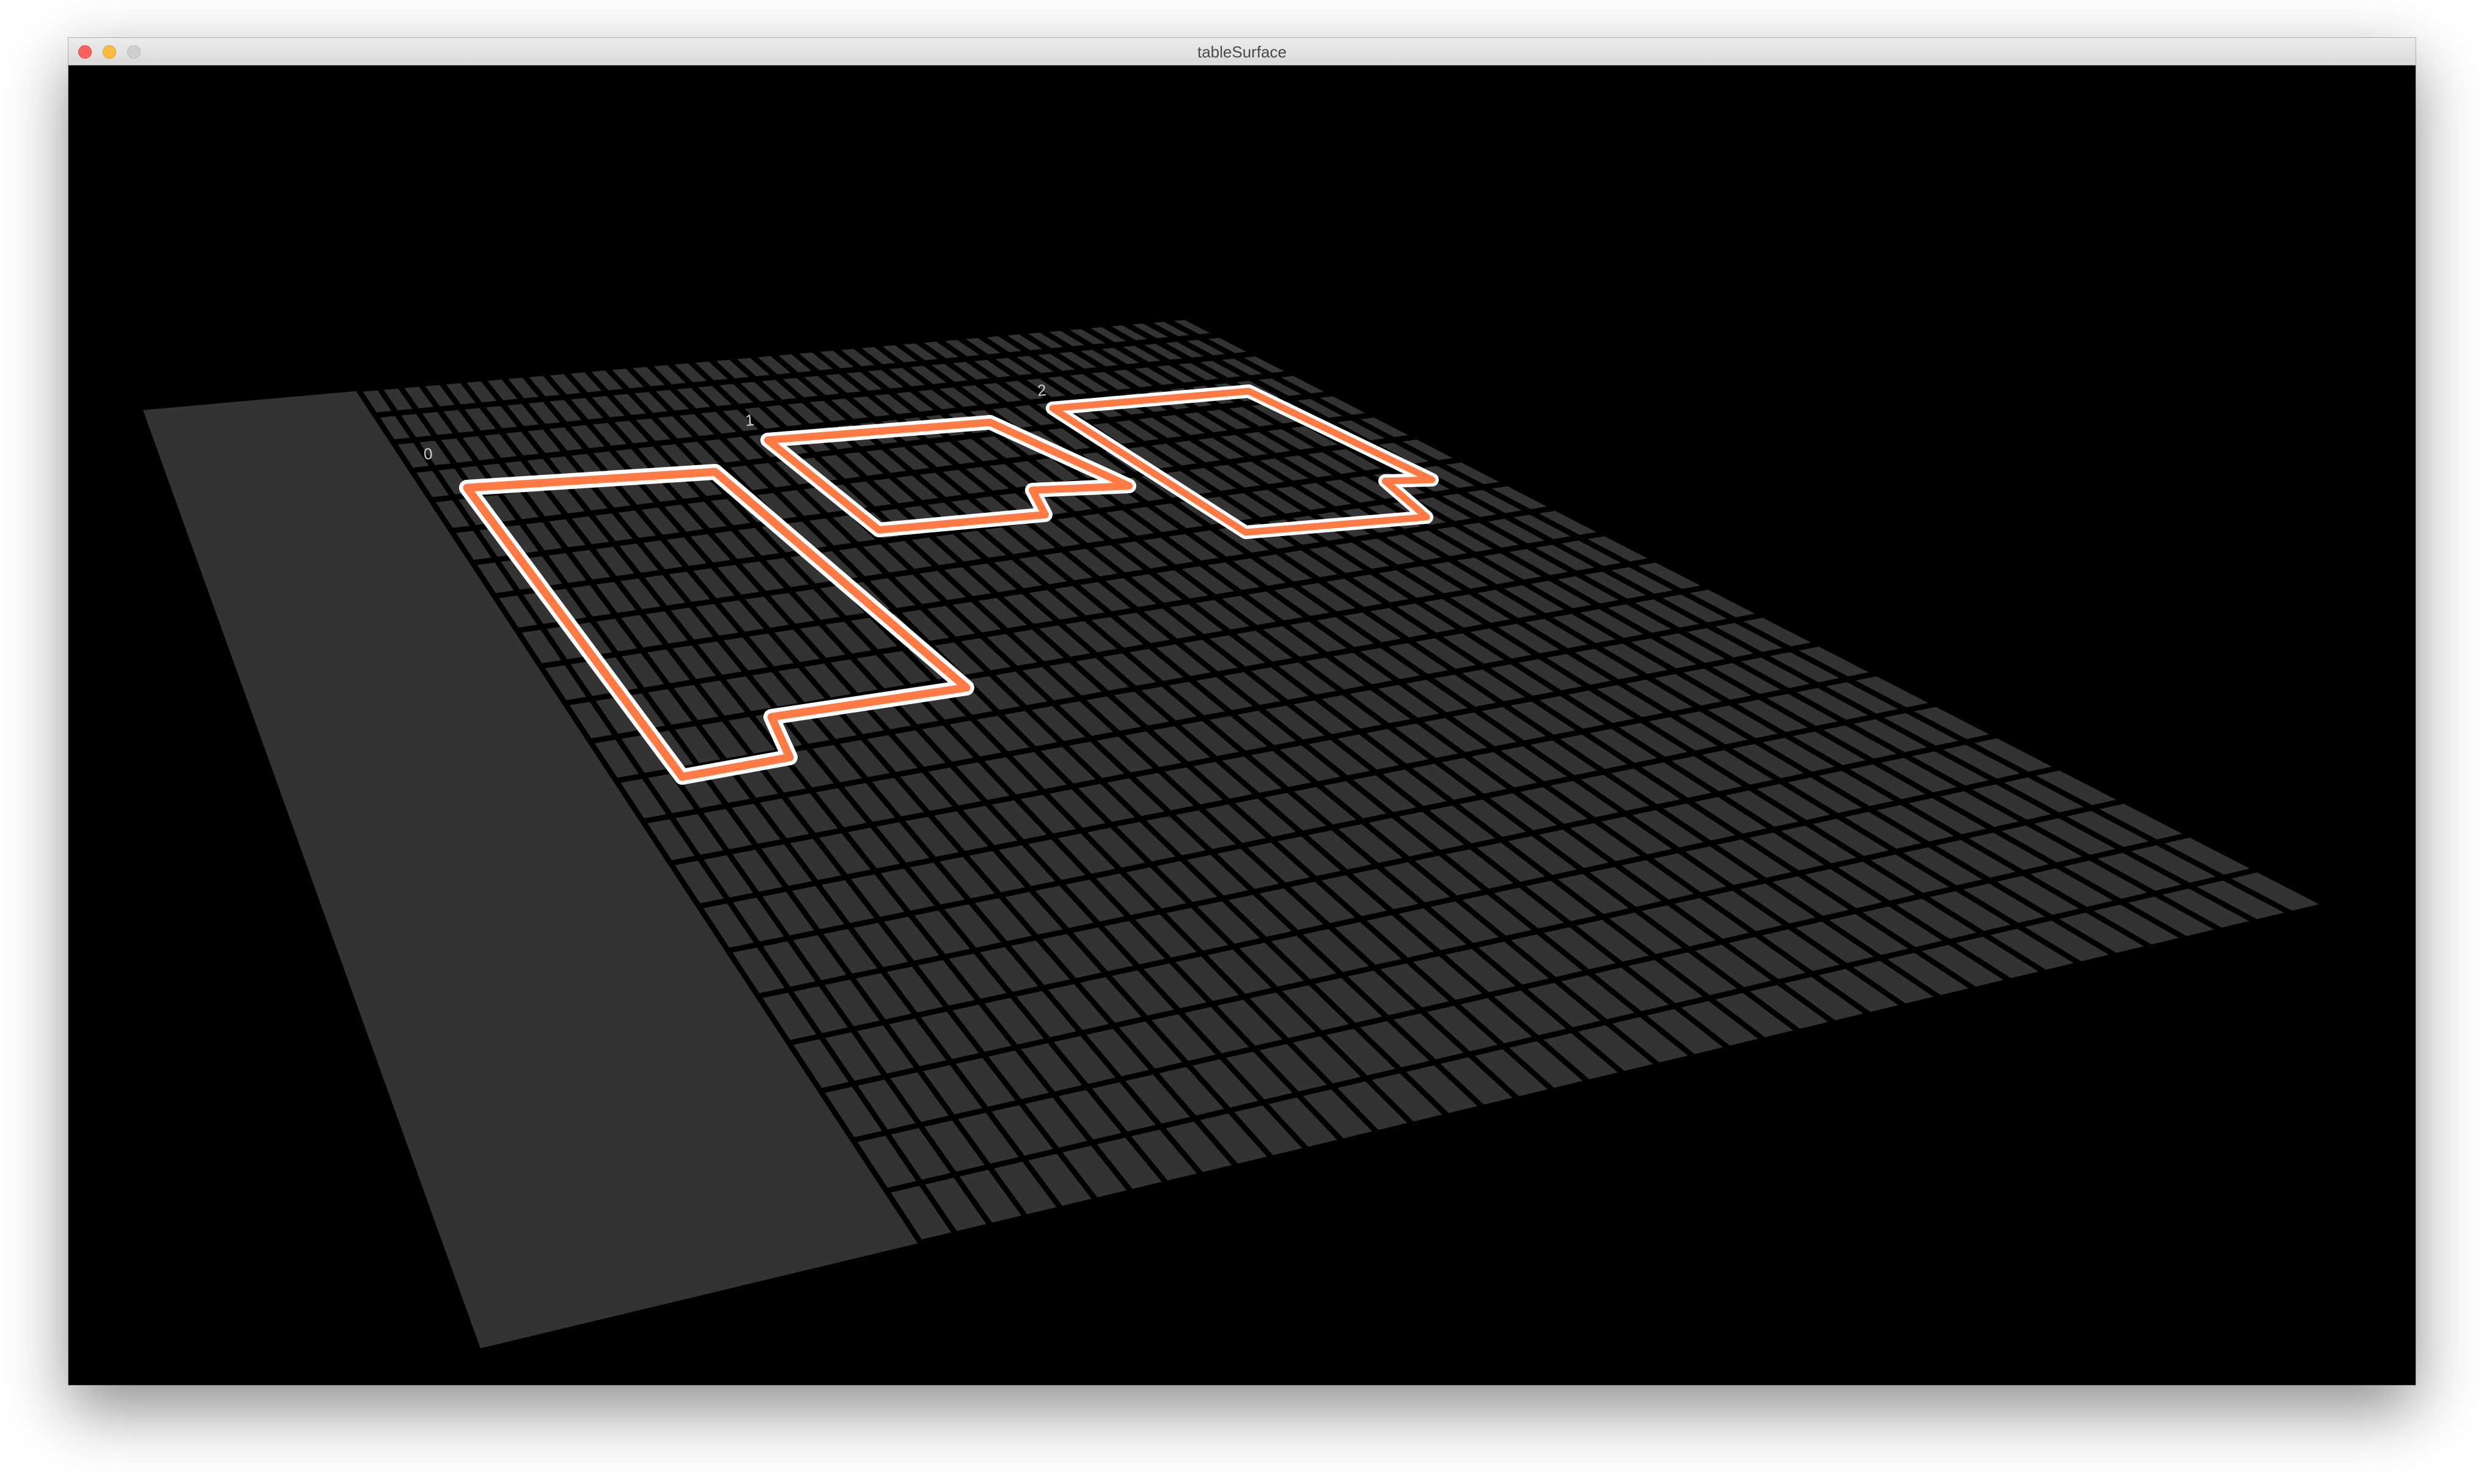 This screenshot has height=1484, width=2484. What do you see at coordinates (749, 420) in the screenshot?
I see `shape-label-1: 1` at bounding box center [749, 420].